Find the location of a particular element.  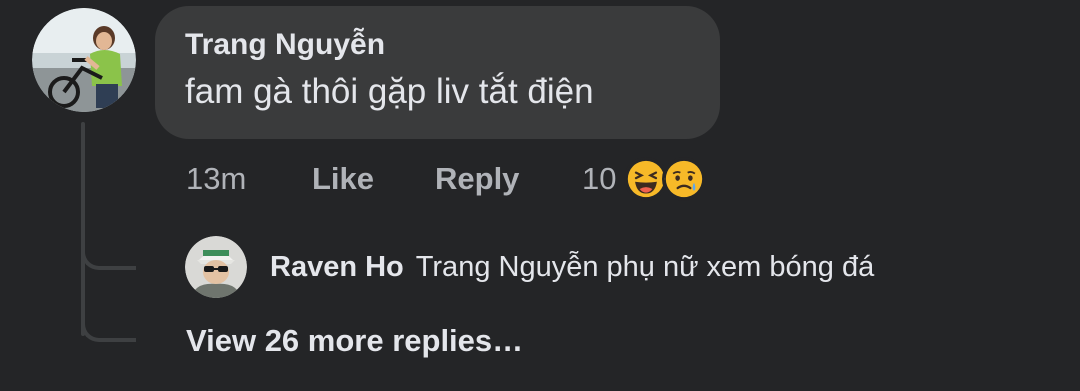

reactions is located at coordinates (665, 179).